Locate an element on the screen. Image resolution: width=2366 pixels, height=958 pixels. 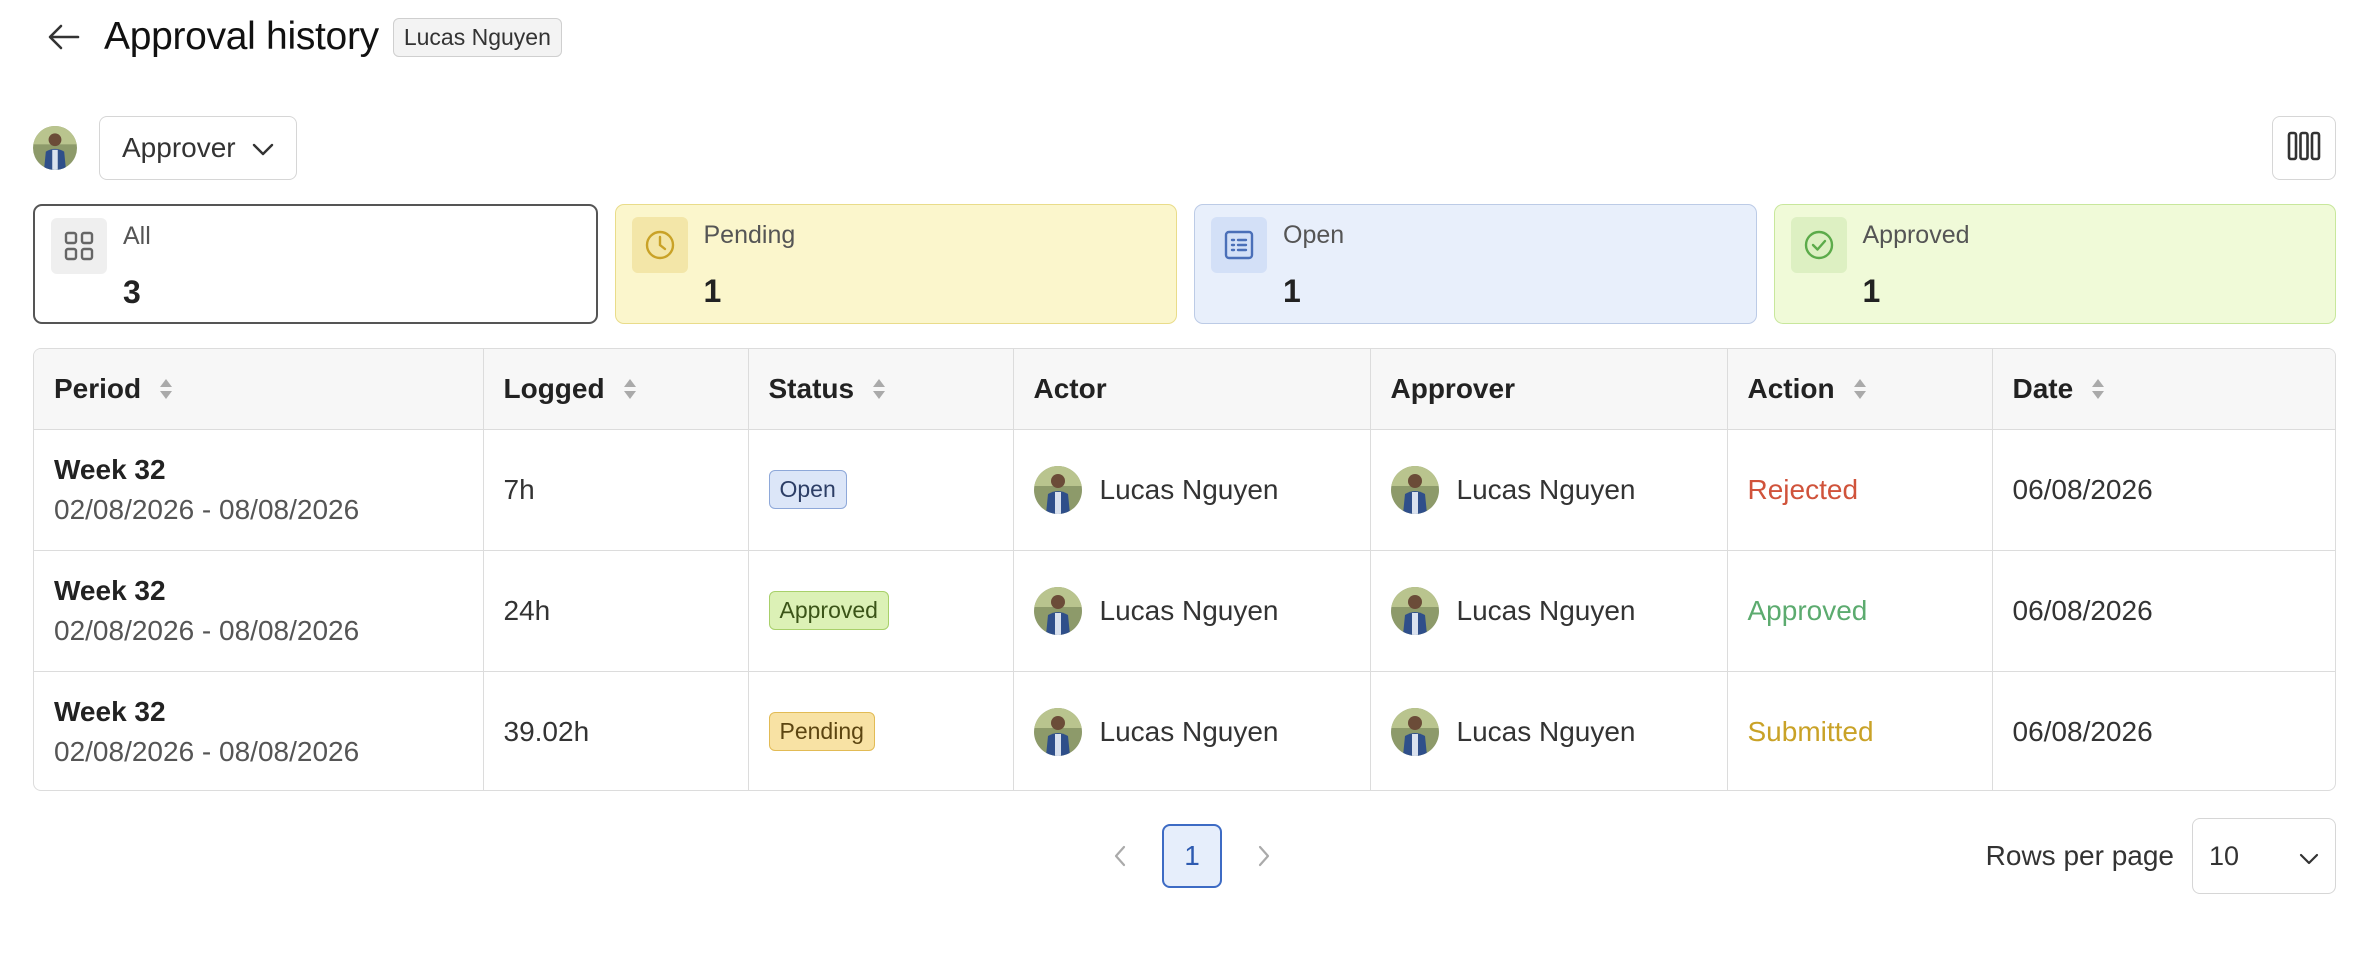
columns-icon is located at coordinates (2304, 148).